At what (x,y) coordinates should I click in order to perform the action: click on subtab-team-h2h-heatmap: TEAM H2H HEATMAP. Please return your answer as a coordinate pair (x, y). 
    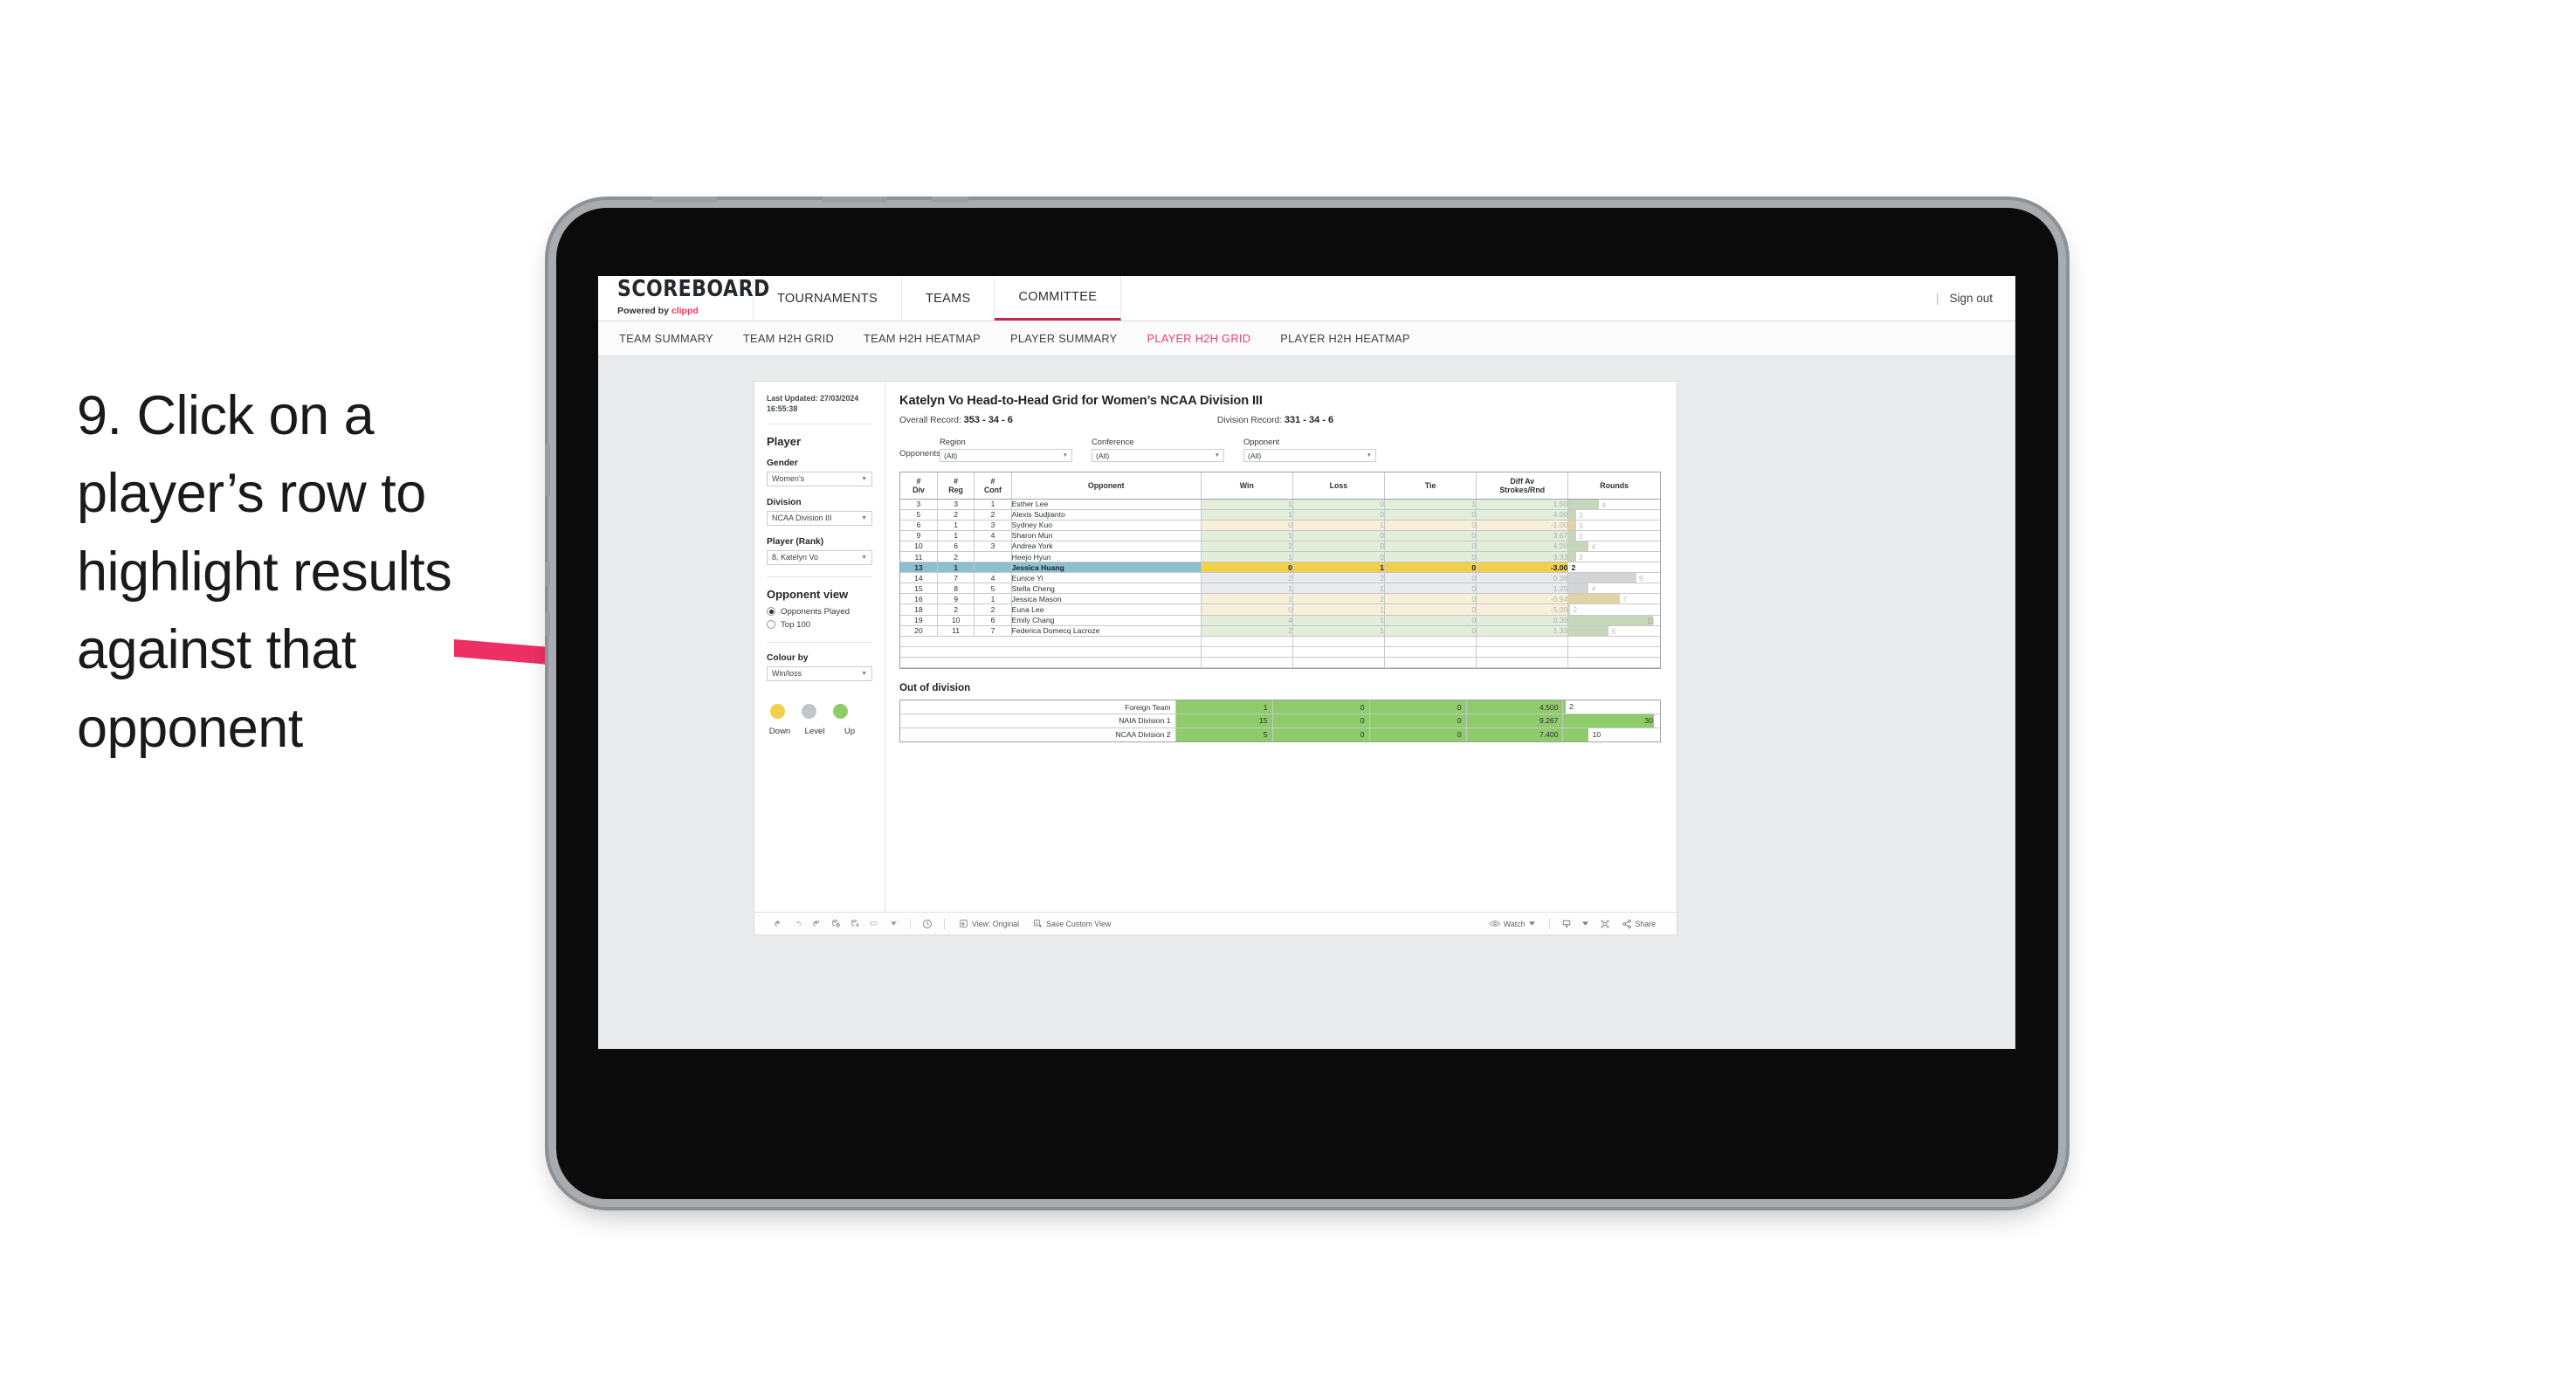
    Looking at the image, I should click on (922, 338).